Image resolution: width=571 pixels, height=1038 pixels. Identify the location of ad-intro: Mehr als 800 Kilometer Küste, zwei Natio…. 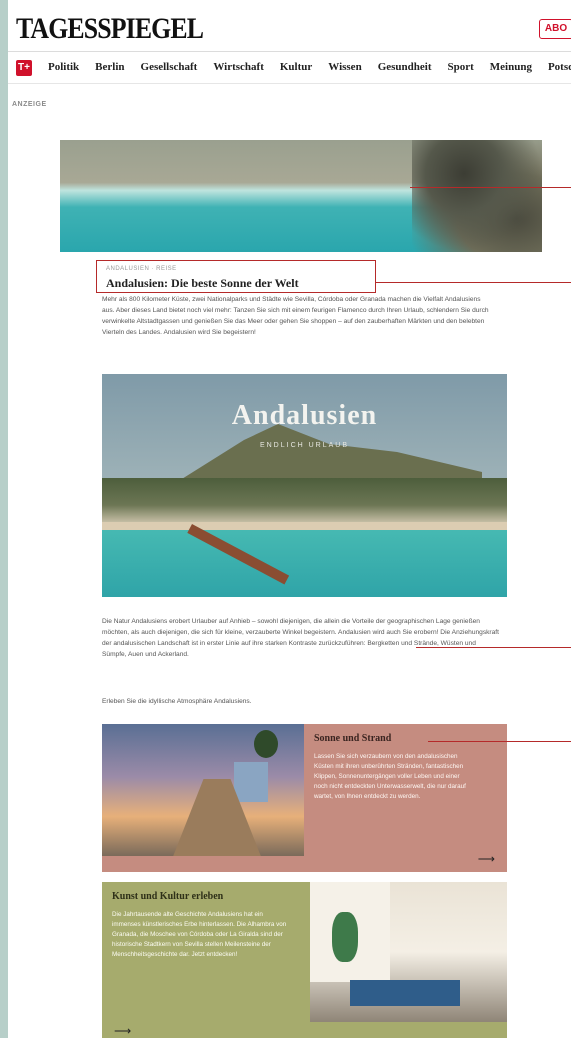
(295, 316).